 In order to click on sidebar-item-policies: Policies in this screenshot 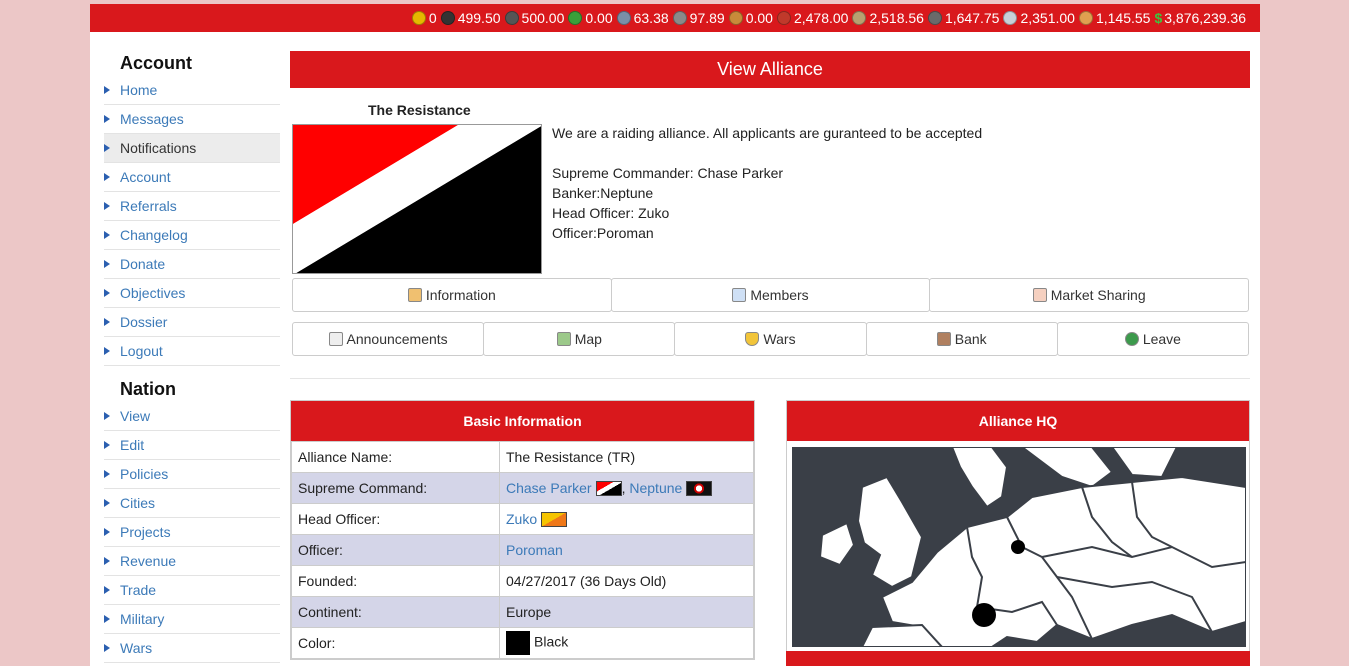, I will do `click(192, 474)`.